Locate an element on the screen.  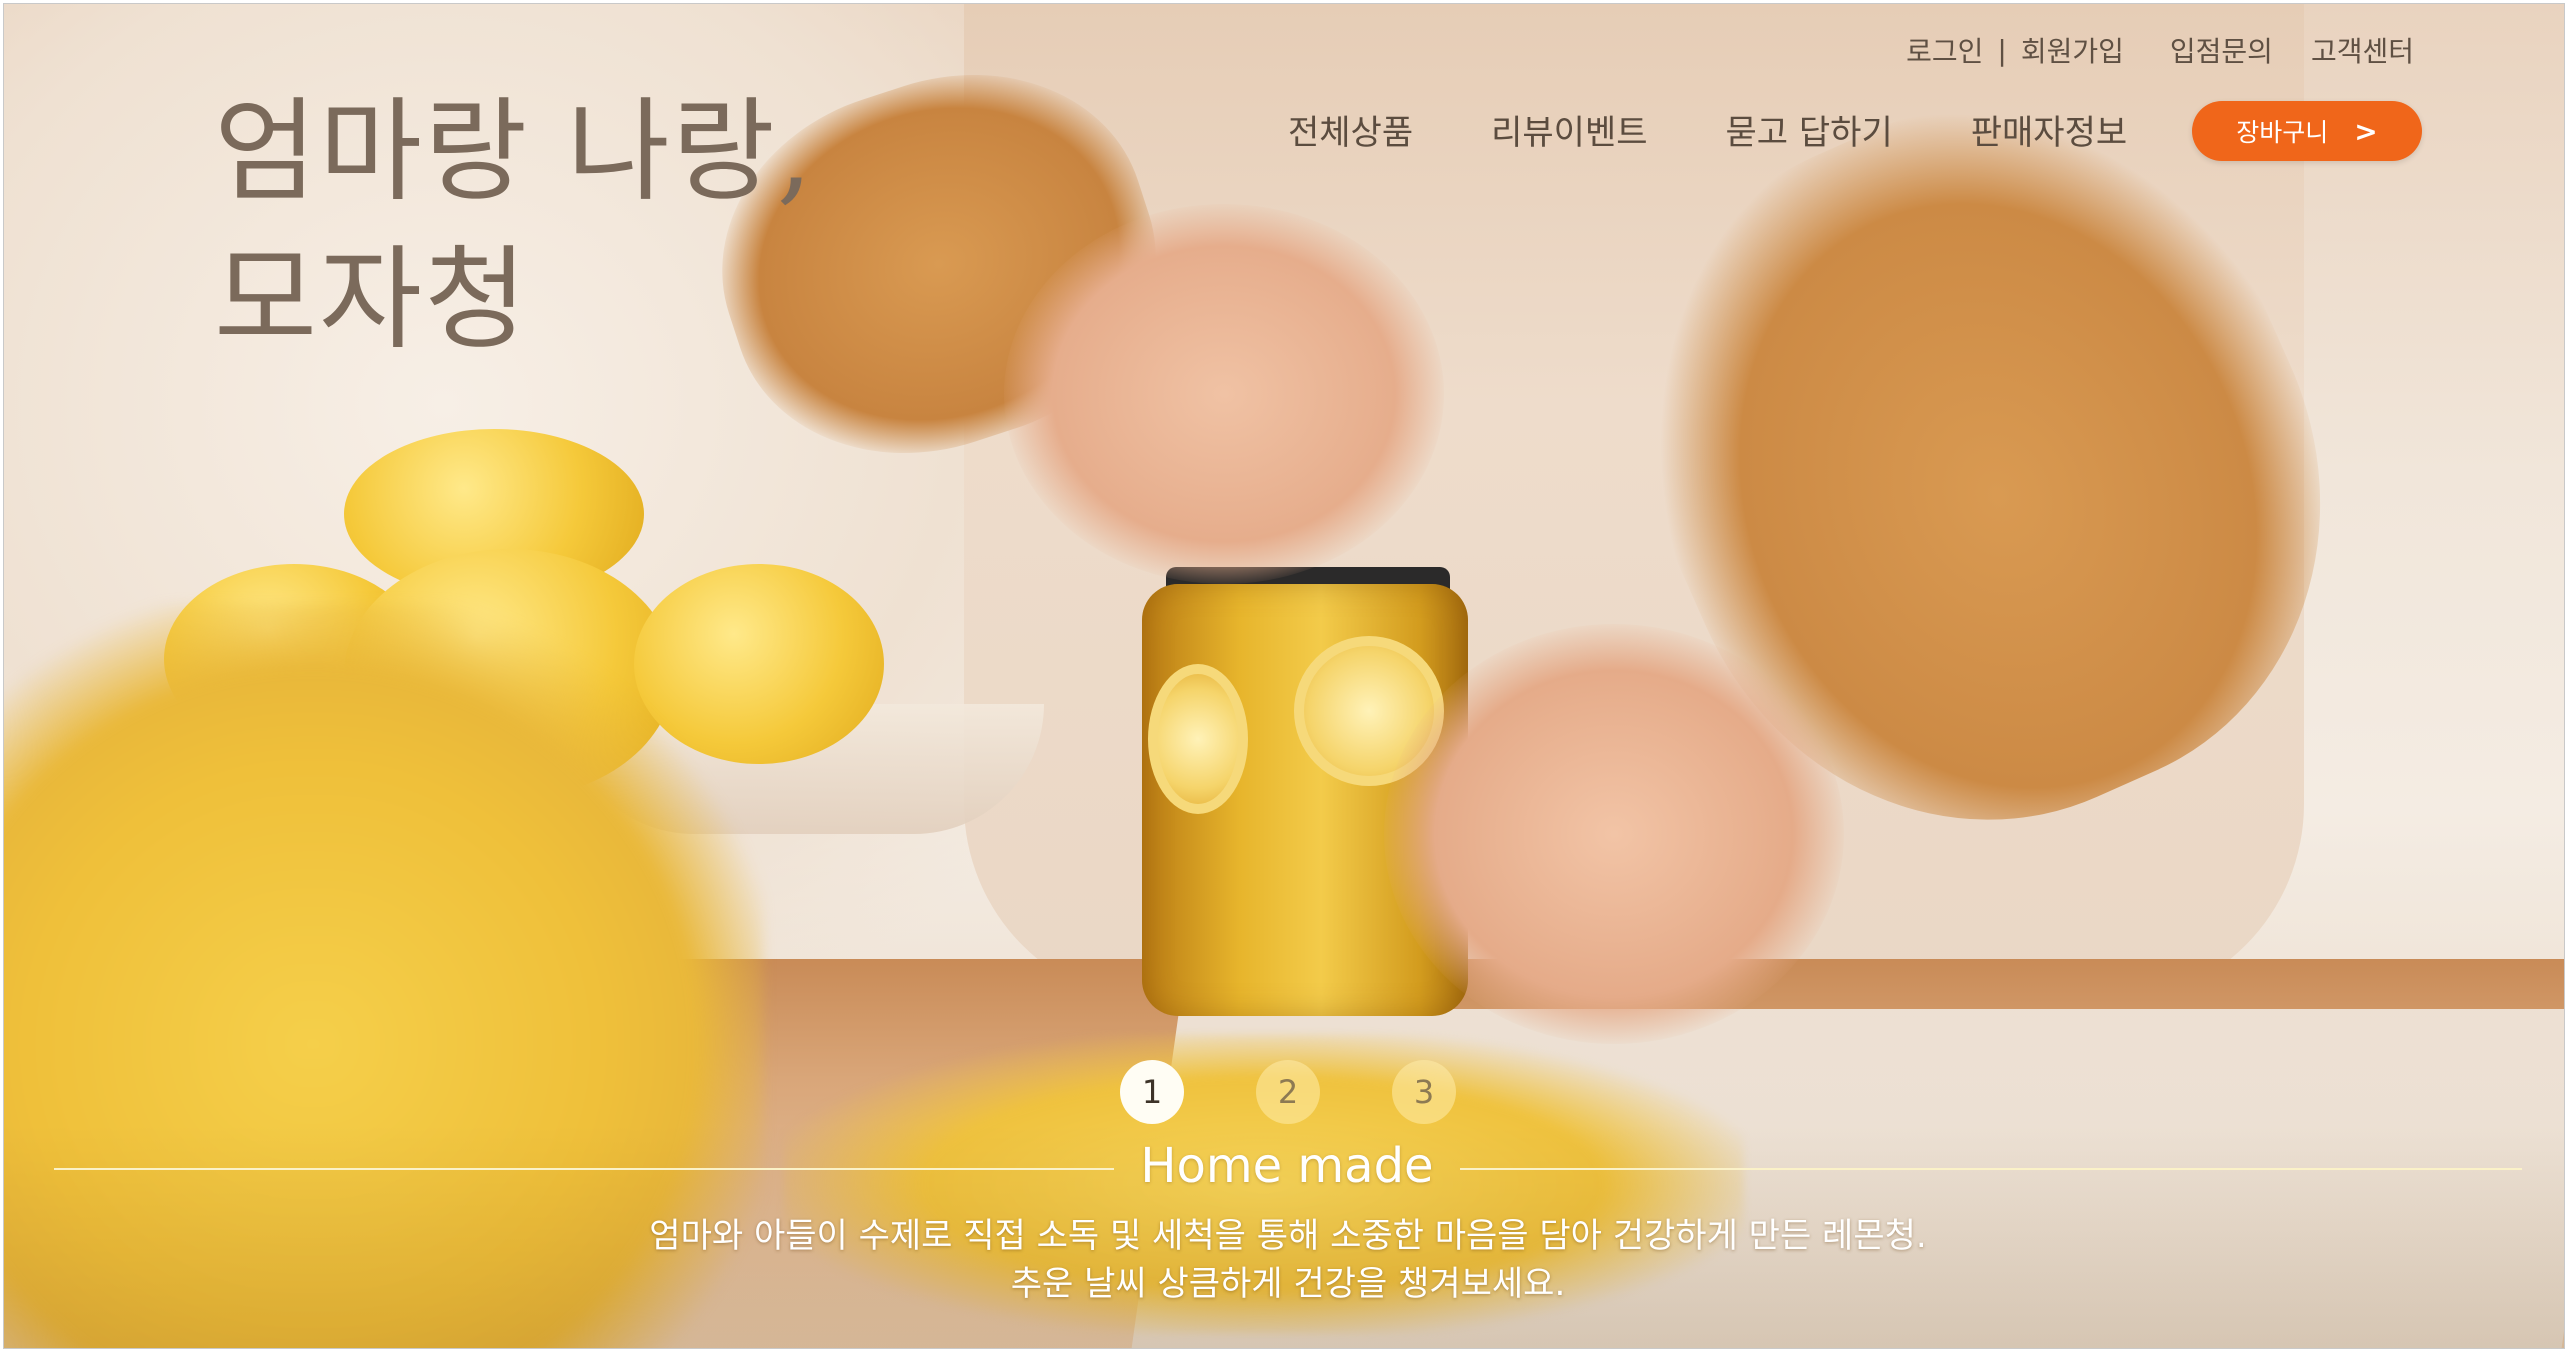
slider-dot-2: 2 is located at coordinates (1288, 1092).